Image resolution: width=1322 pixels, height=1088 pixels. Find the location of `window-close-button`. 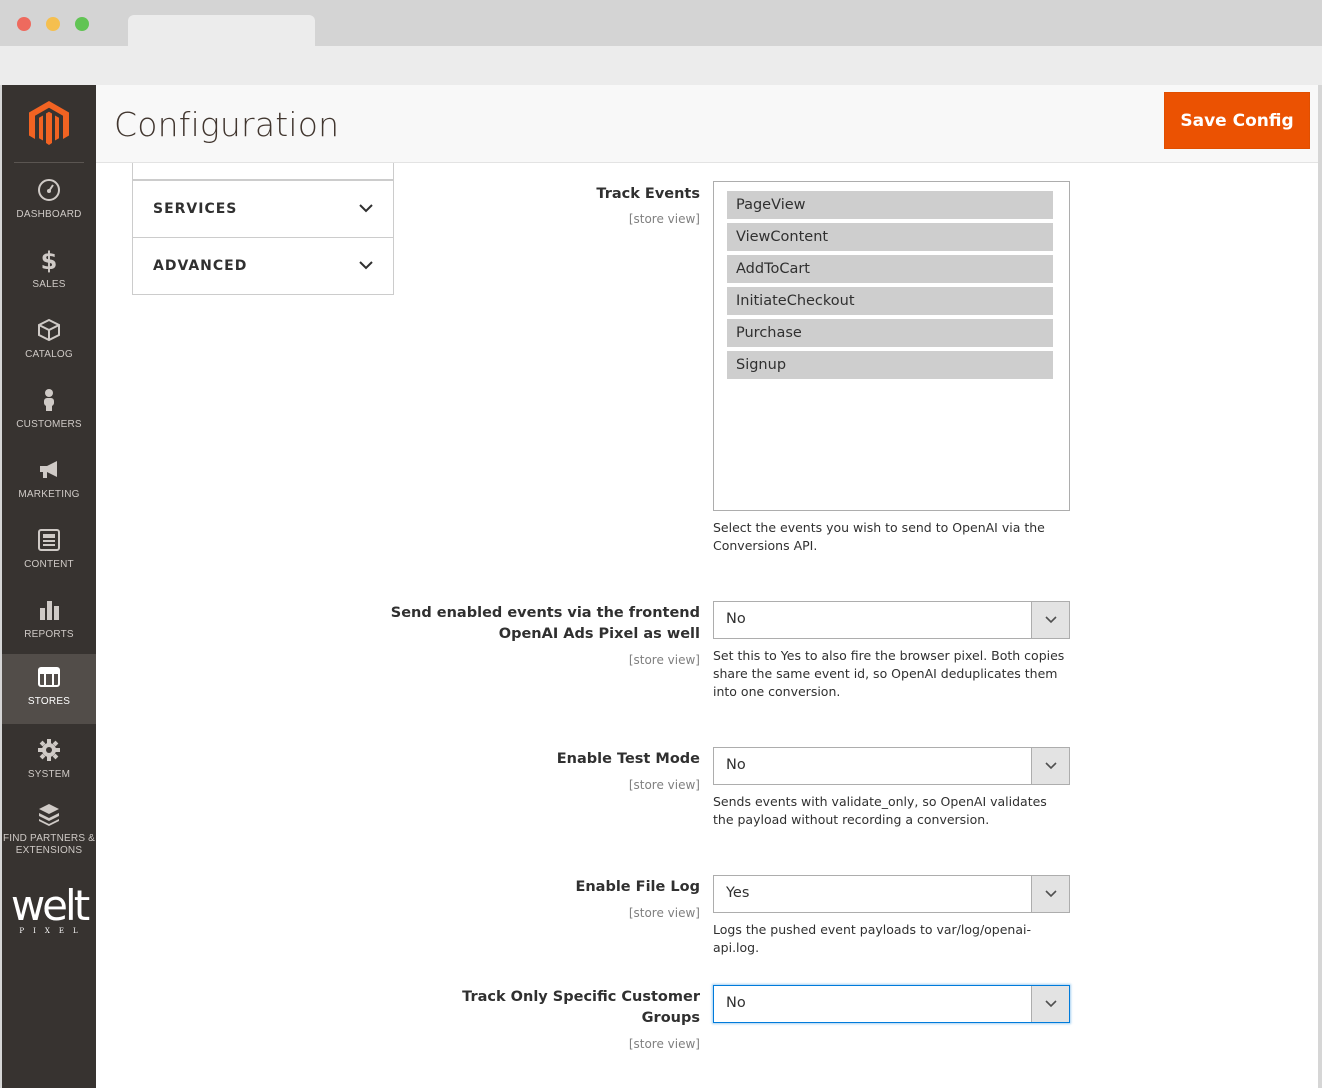

window-close-button is located at coordinates (24, 24).